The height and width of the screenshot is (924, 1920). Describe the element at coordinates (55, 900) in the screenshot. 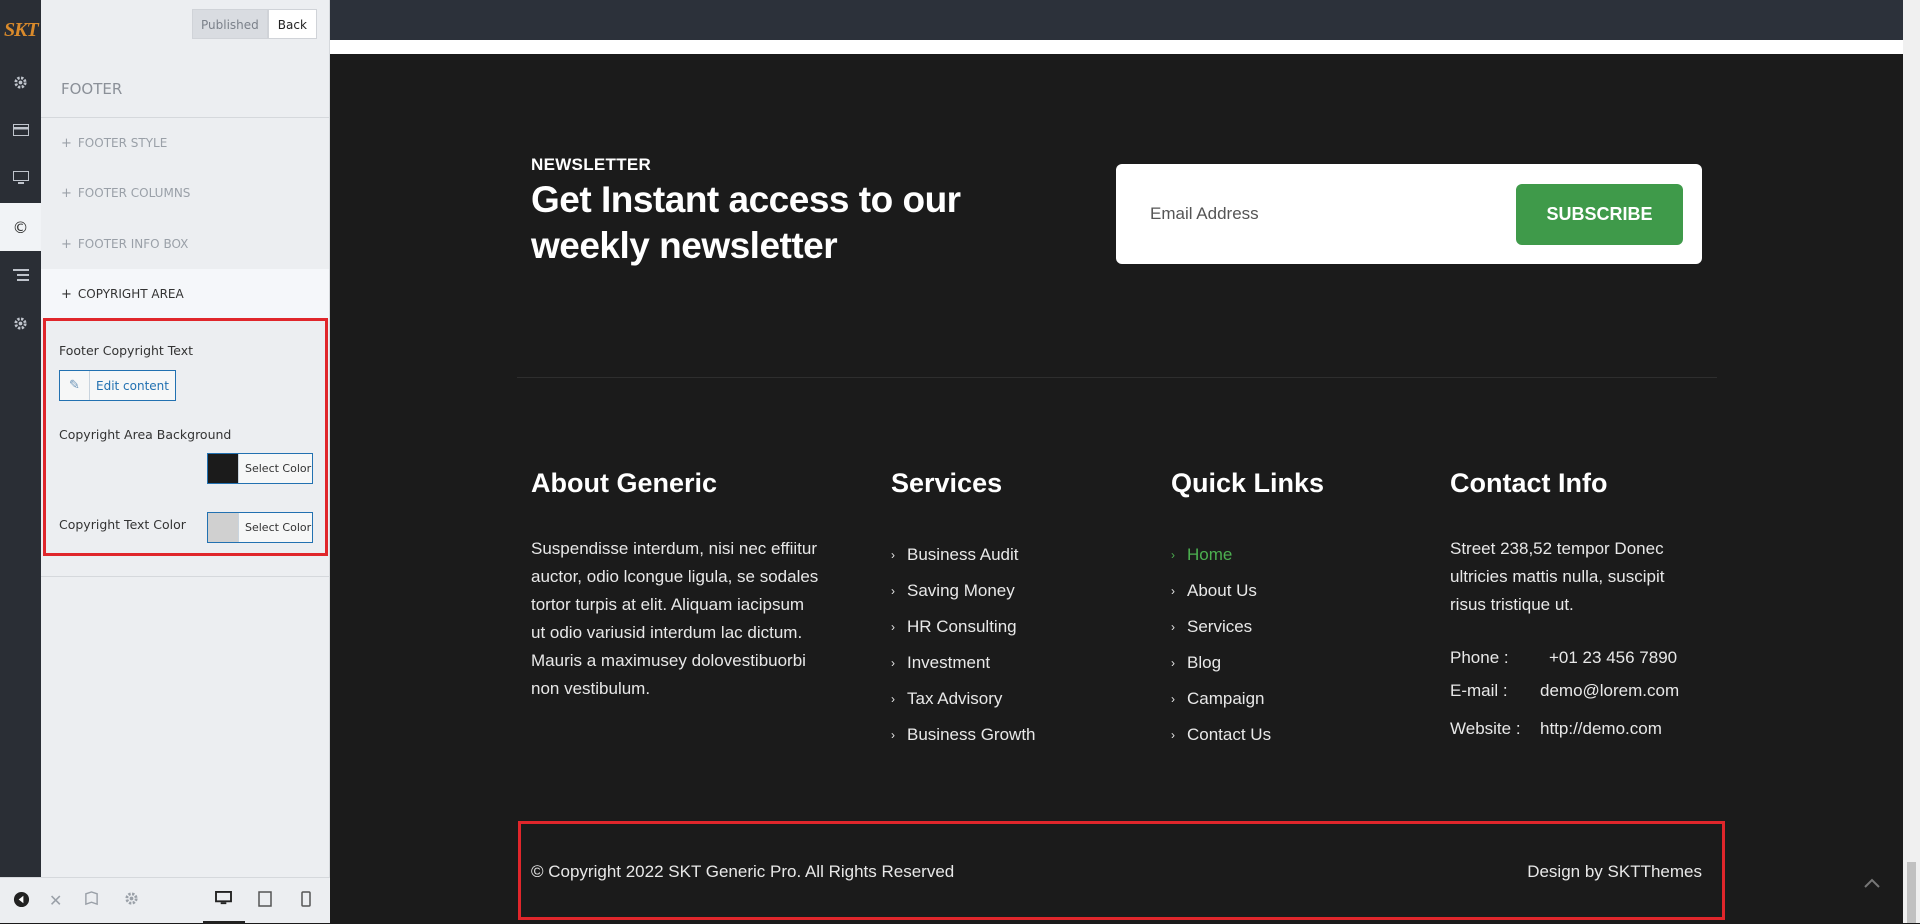

I see `close-icon: ✕` at that location.